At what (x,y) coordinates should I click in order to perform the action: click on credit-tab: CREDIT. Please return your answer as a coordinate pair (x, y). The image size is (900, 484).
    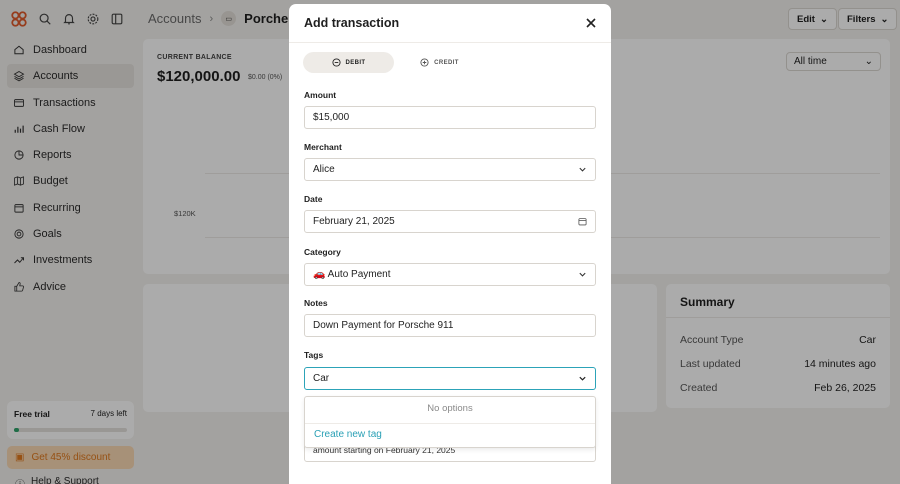
    Looking at the image, I should click on (439, 62).